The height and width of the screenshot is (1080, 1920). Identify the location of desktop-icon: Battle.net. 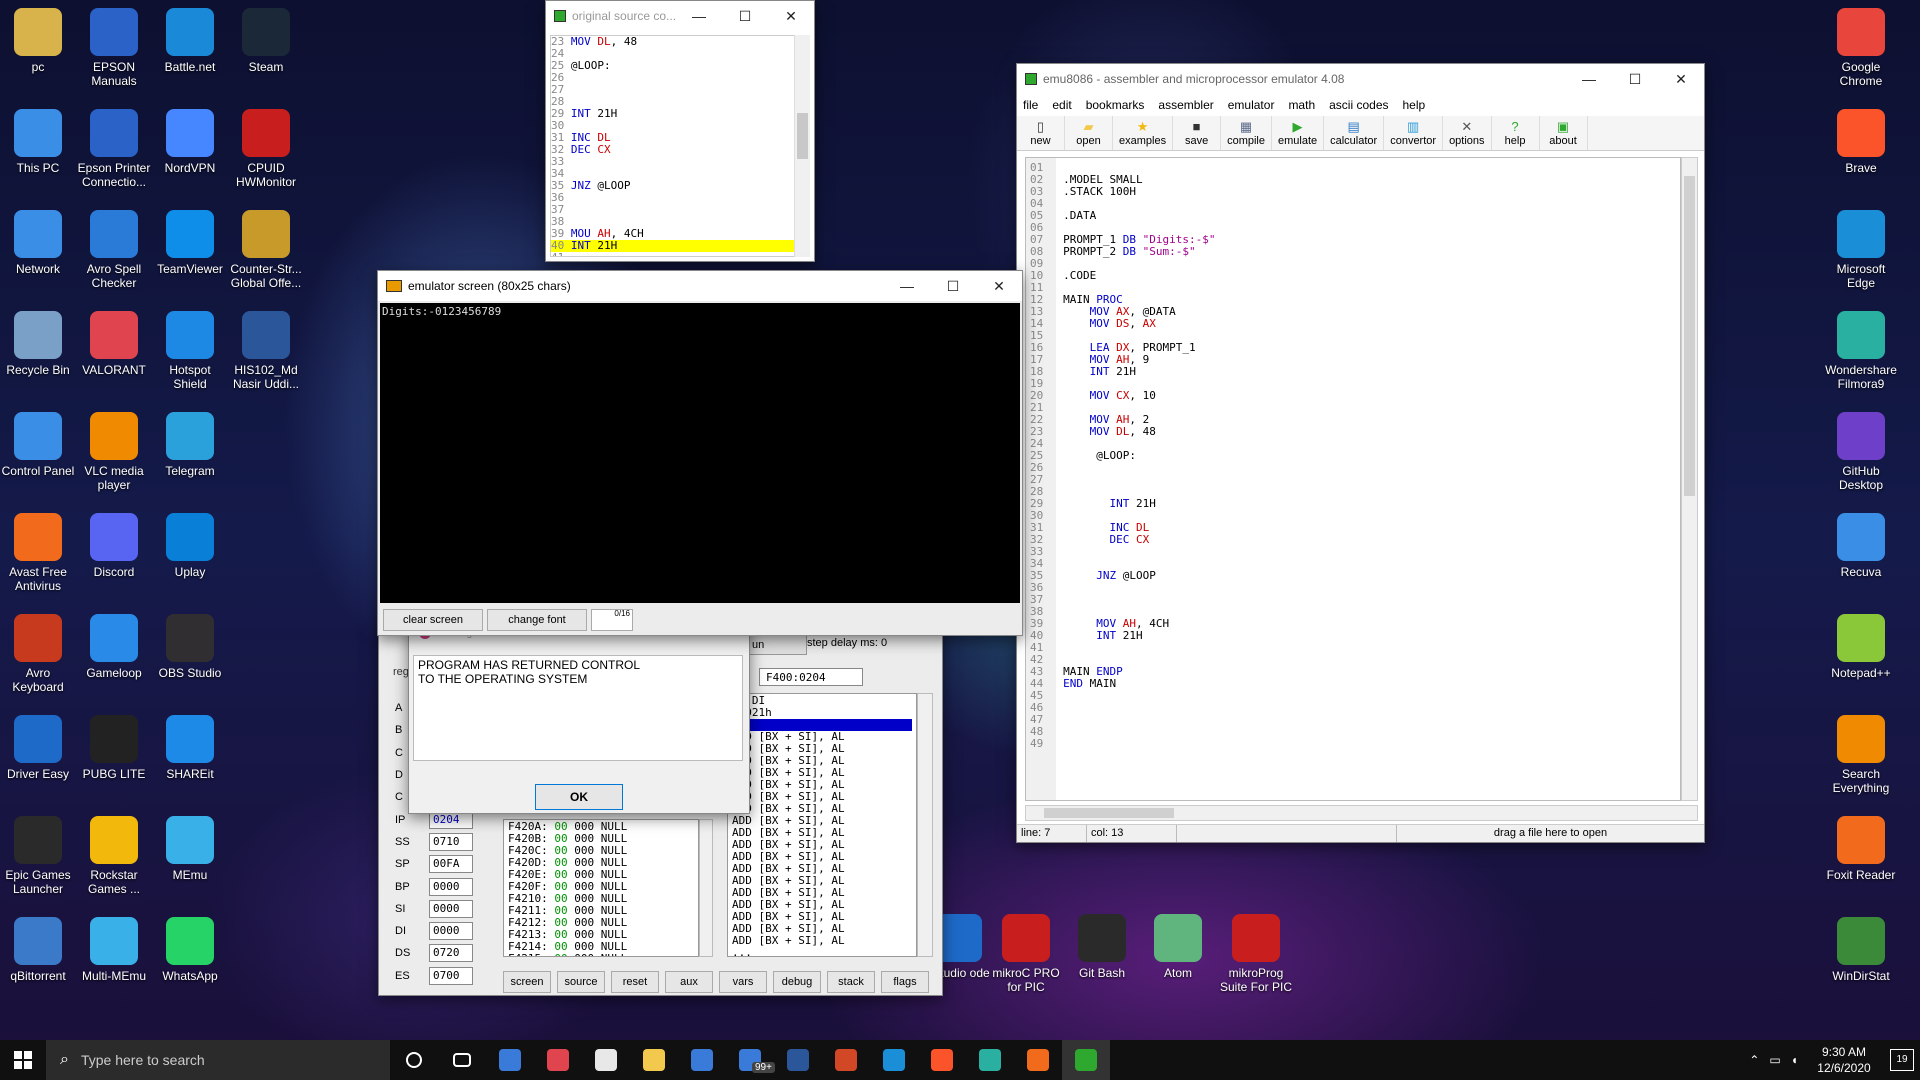
(190, 41).